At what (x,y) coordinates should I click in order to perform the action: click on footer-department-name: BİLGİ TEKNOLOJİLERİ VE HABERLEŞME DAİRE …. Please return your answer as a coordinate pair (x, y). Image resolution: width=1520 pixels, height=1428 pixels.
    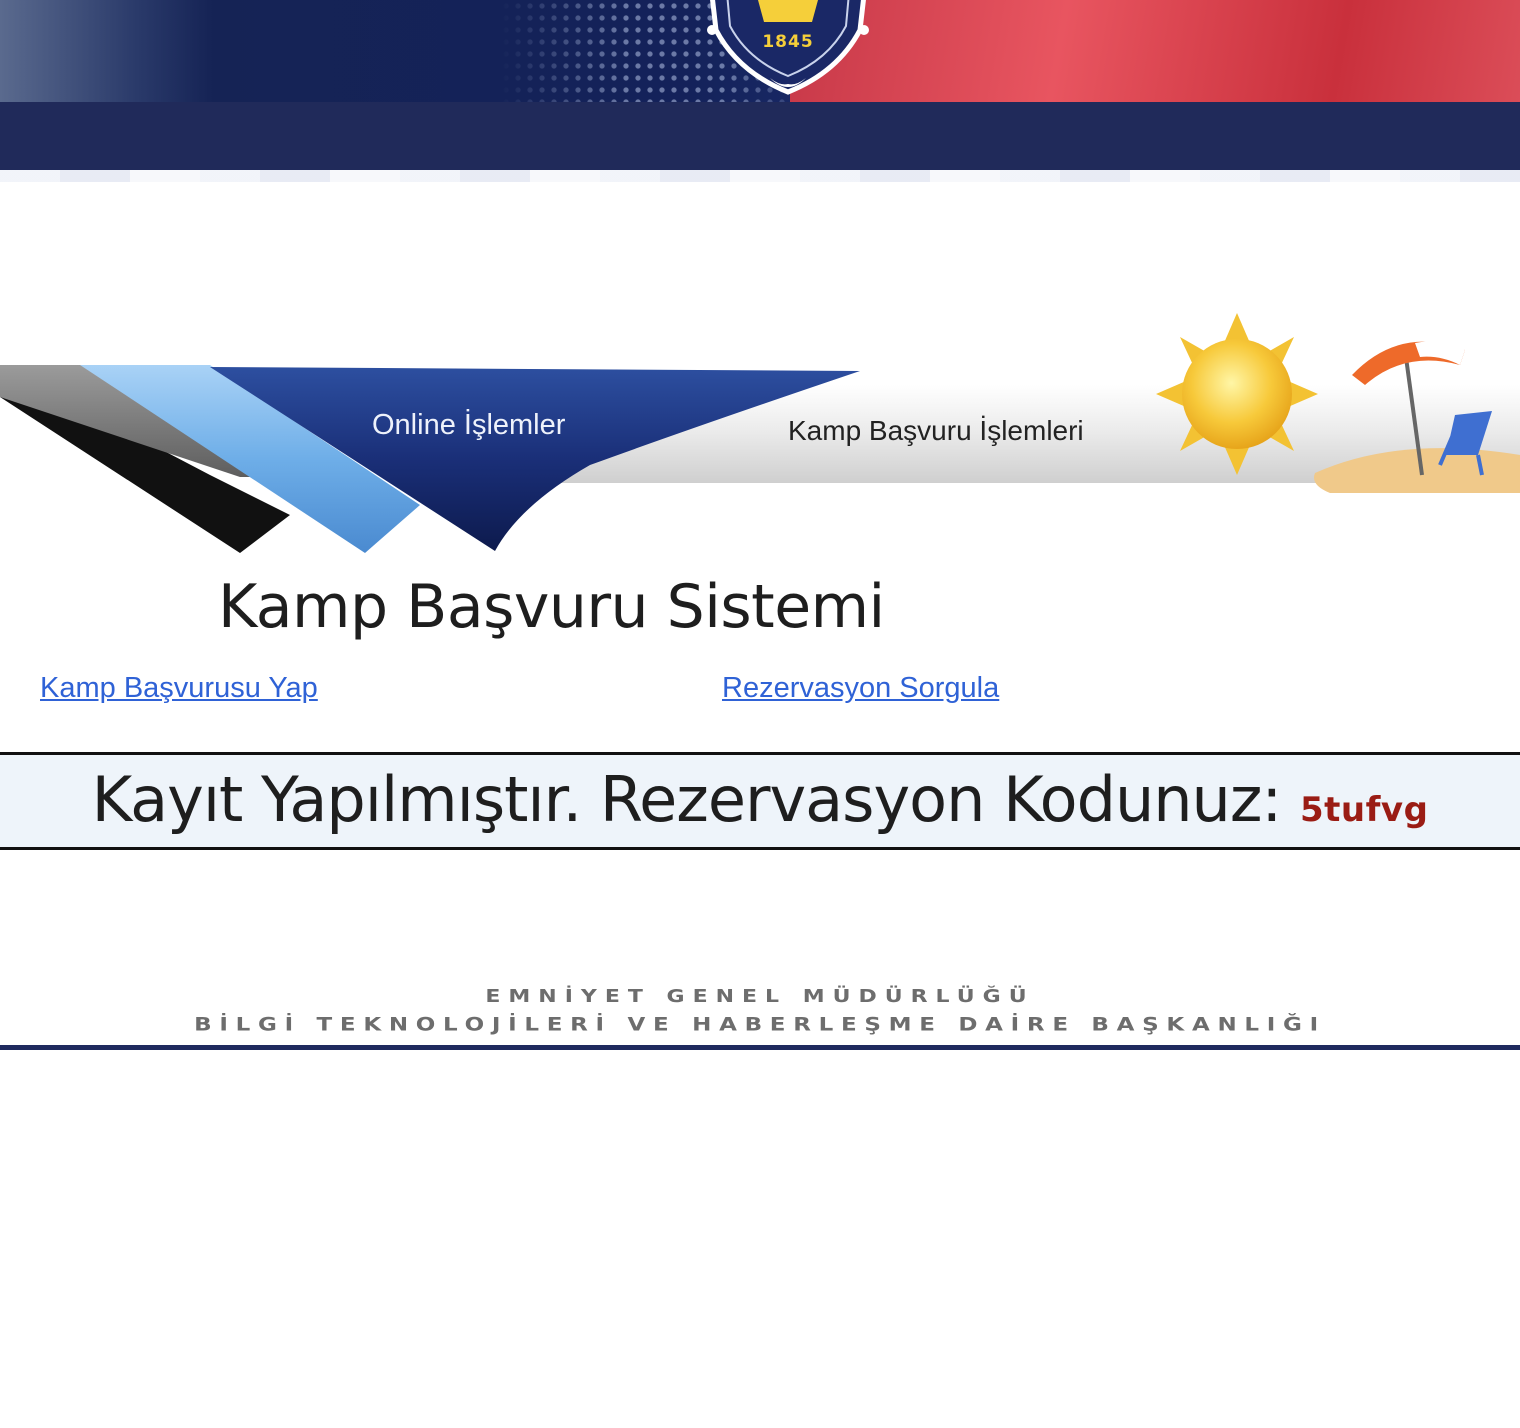
    Looking at the image, I should click on (760, 1025).